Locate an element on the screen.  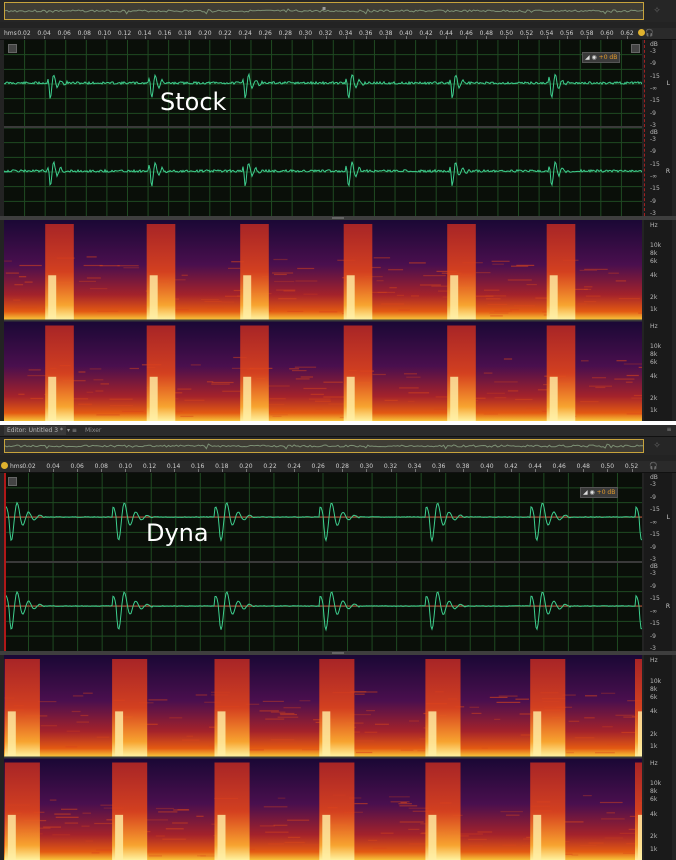
scale-unit-label: Hz is located at coordinates (654, 763).